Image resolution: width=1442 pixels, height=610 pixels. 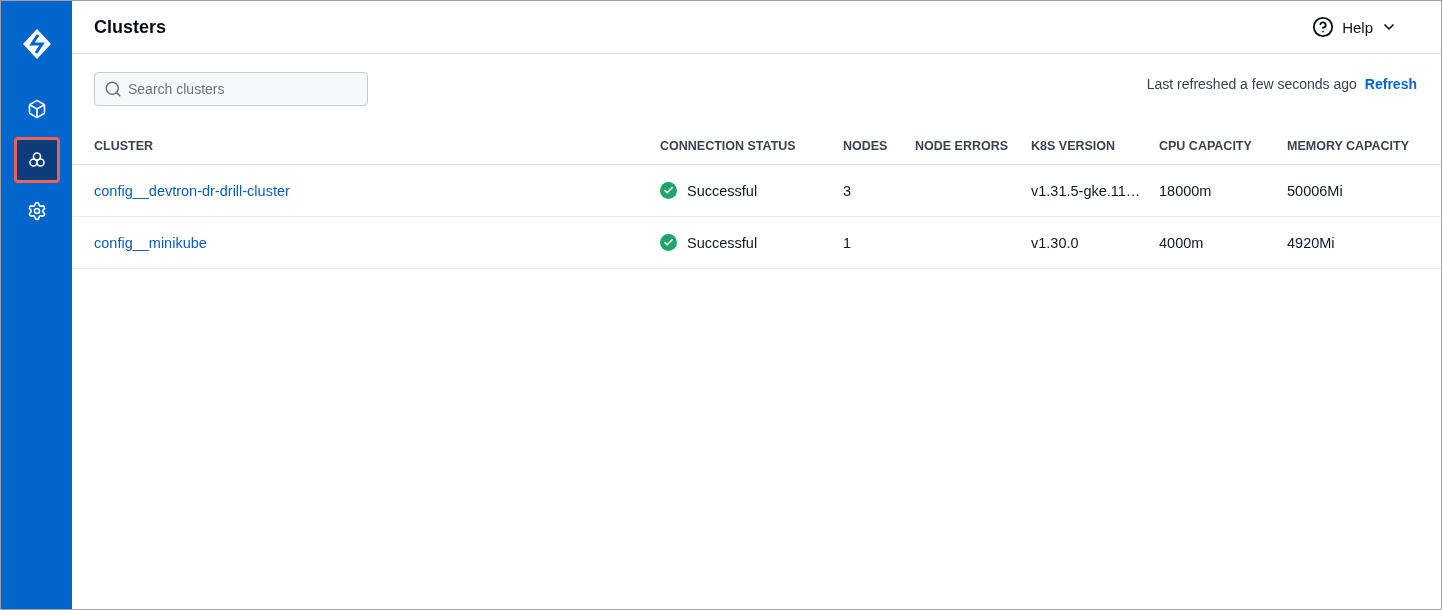 What do you see at coordinates (1205, 146) in the screenshot?
I see `column-header: CPU CAPACITY` at bounding box center [1205, 146].